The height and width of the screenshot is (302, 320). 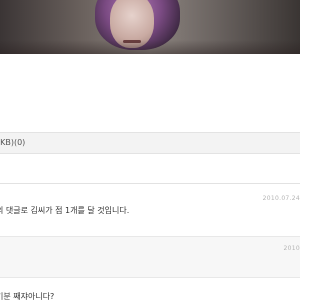 I want to click on attachment-bar: 8KB)(0), so click(x=150, y=143).